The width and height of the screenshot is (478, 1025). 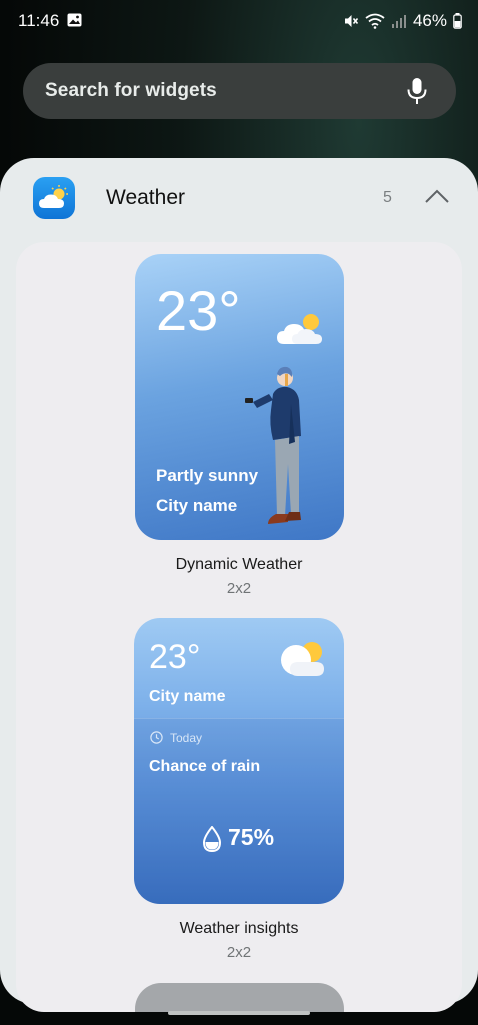 I want to click on widget-chance-label: Chance of rain, so click(x=205, y=766).